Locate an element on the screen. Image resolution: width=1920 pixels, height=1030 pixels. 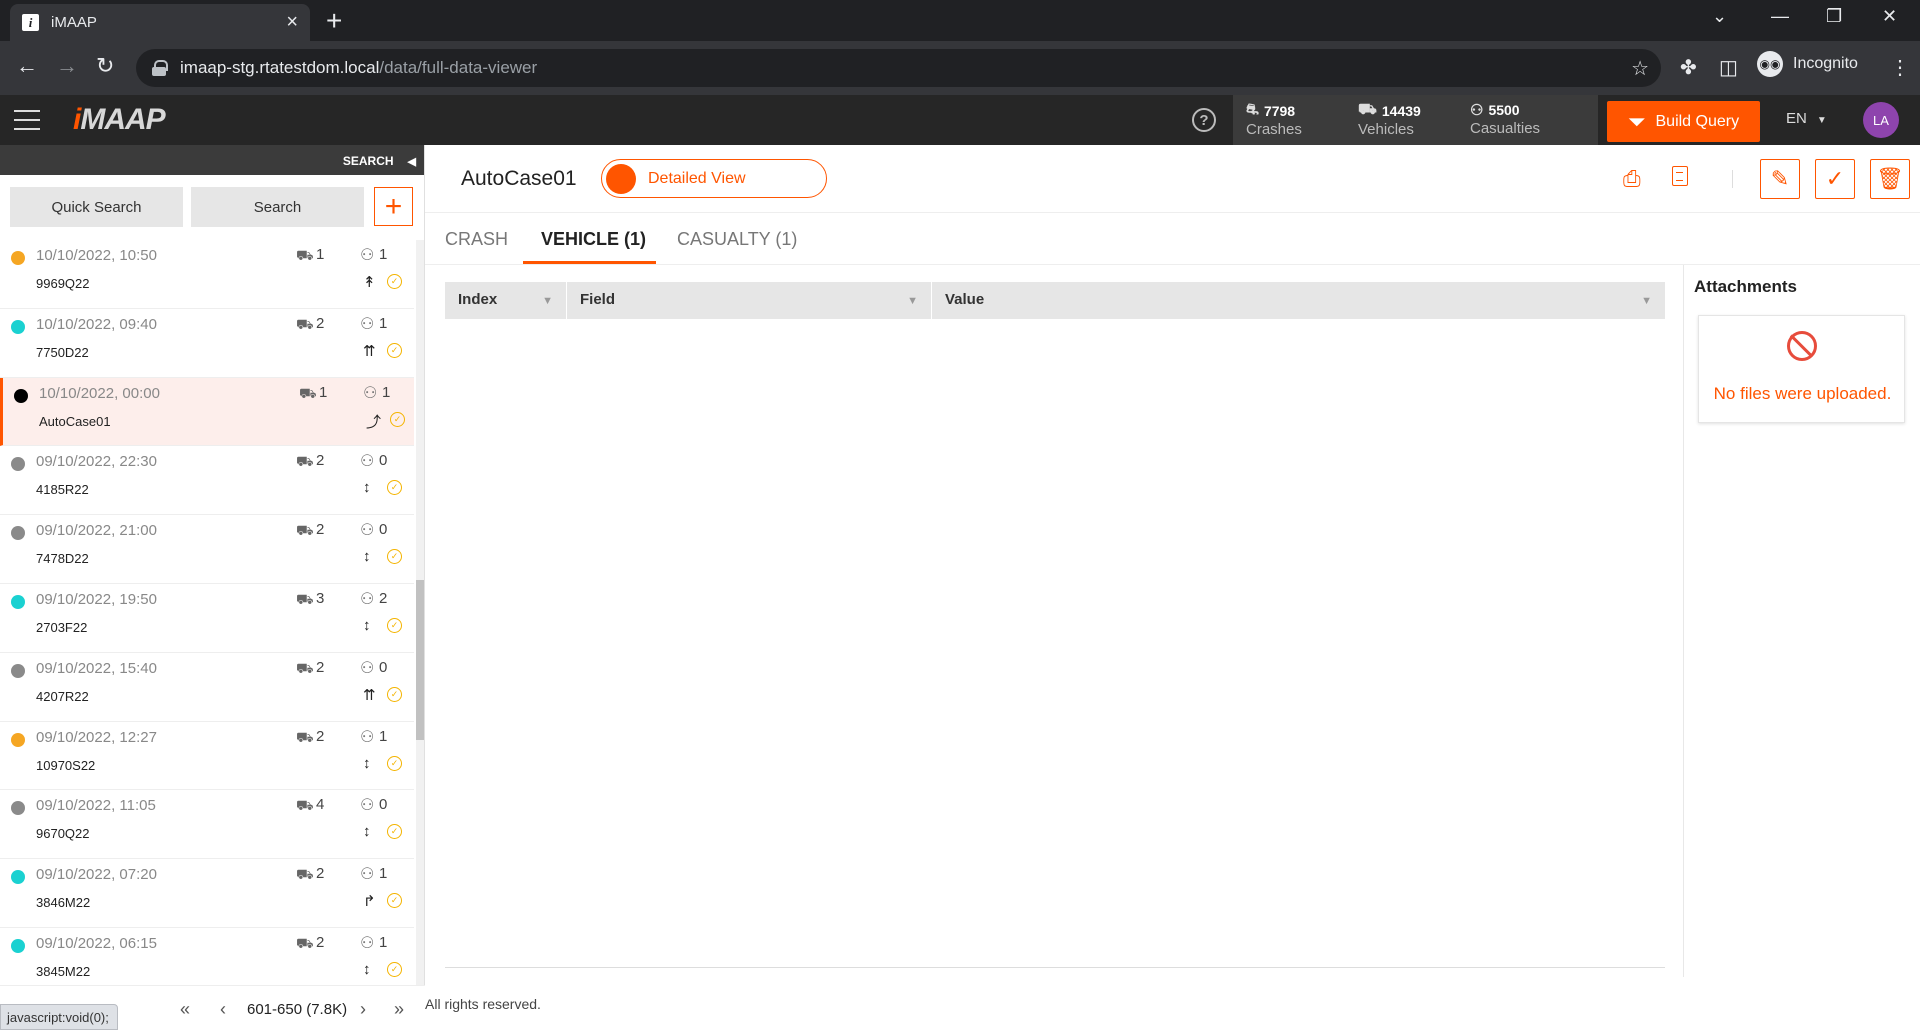
case-datetime: 10/10/2022, 09:40 is located at coordinates (96, 324).